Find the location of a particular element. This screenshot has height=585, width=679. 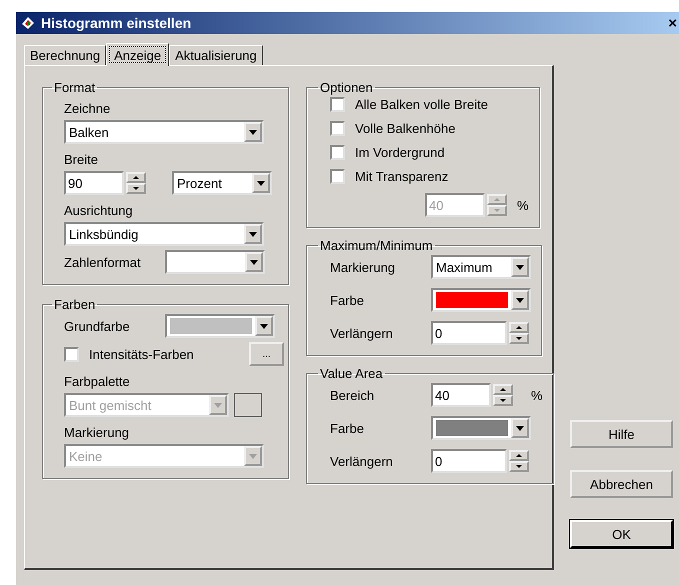

dropdown: Balken is located at coordinates (164, 132).